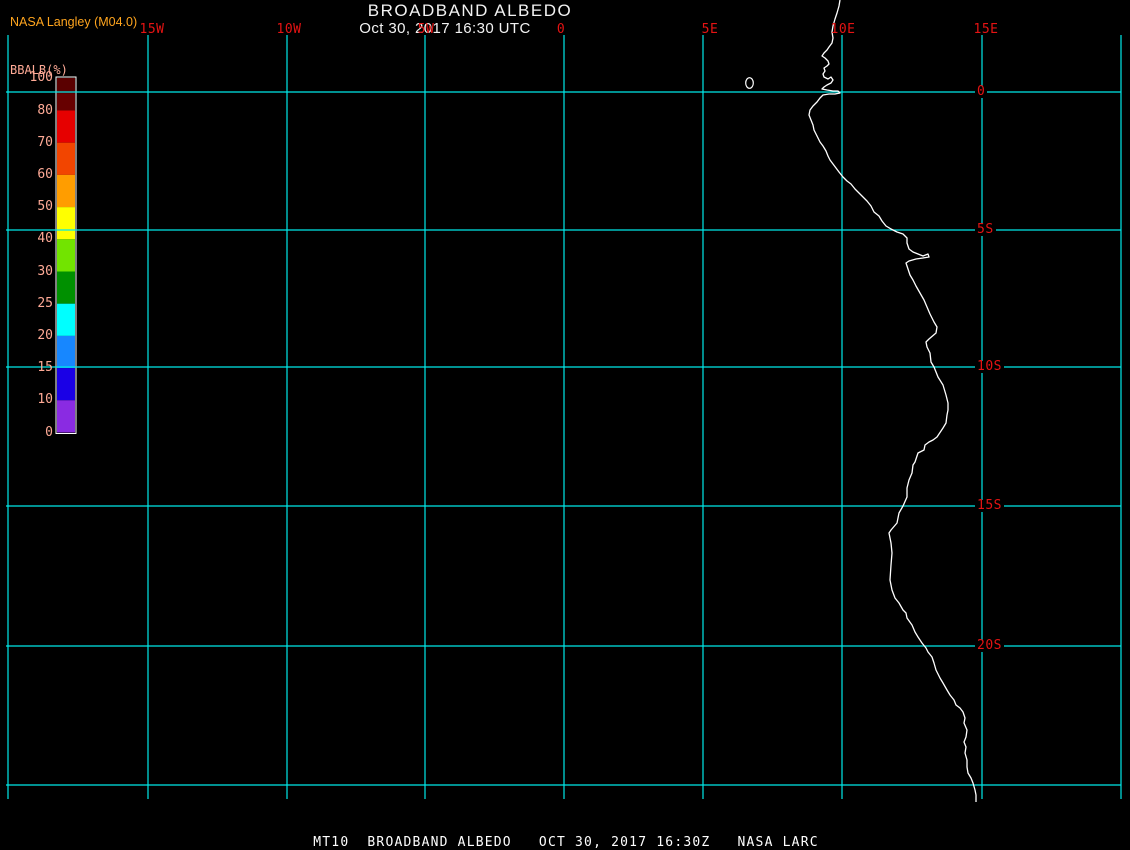 This screenshot has width=1130, height=850. Describe the element at coordinates (989, 505) in the screenshot. I see `lat-tick-label: 15S` at that location.